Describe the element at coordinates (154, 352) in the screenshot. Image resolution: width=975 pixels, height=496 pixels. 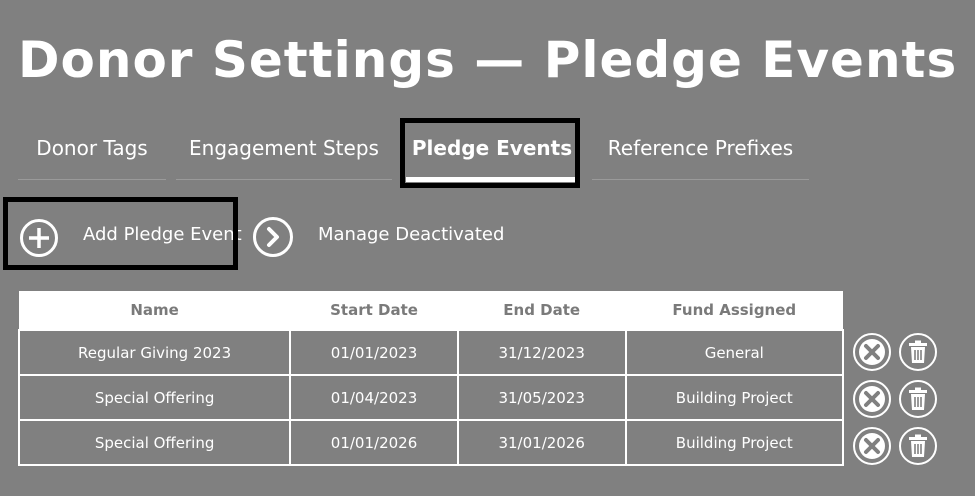
I see `cell-name: Regular Giving 2023` at that location.